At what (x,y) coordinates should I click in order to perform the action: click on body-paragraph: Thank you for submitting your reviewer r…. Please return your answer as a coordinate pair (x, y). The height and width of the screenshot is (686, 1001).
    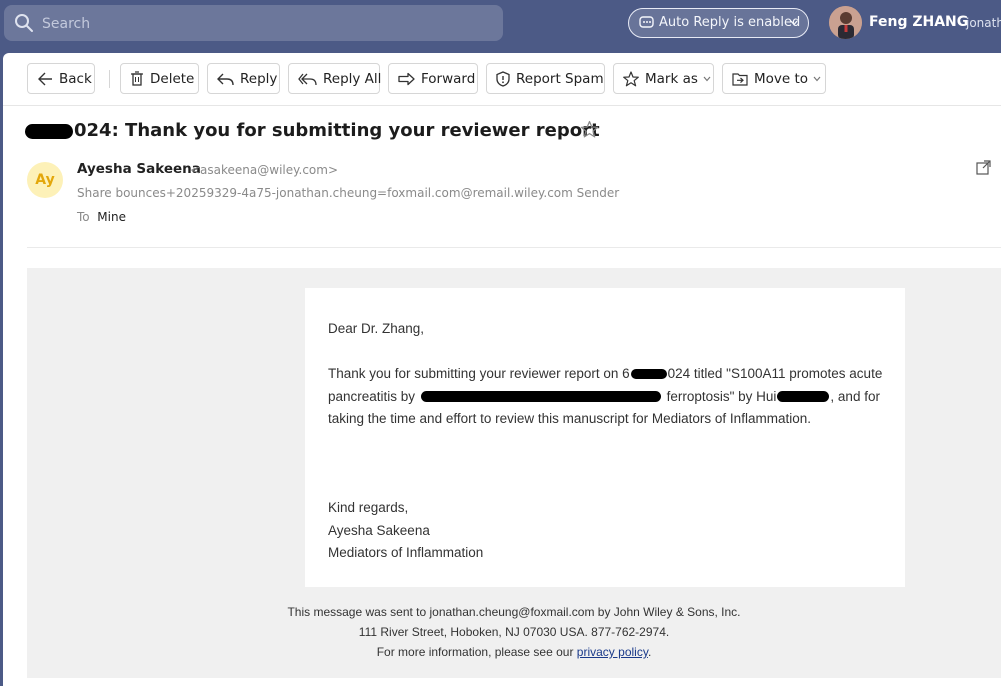
    Looking at the image, I should click on (605, 397).